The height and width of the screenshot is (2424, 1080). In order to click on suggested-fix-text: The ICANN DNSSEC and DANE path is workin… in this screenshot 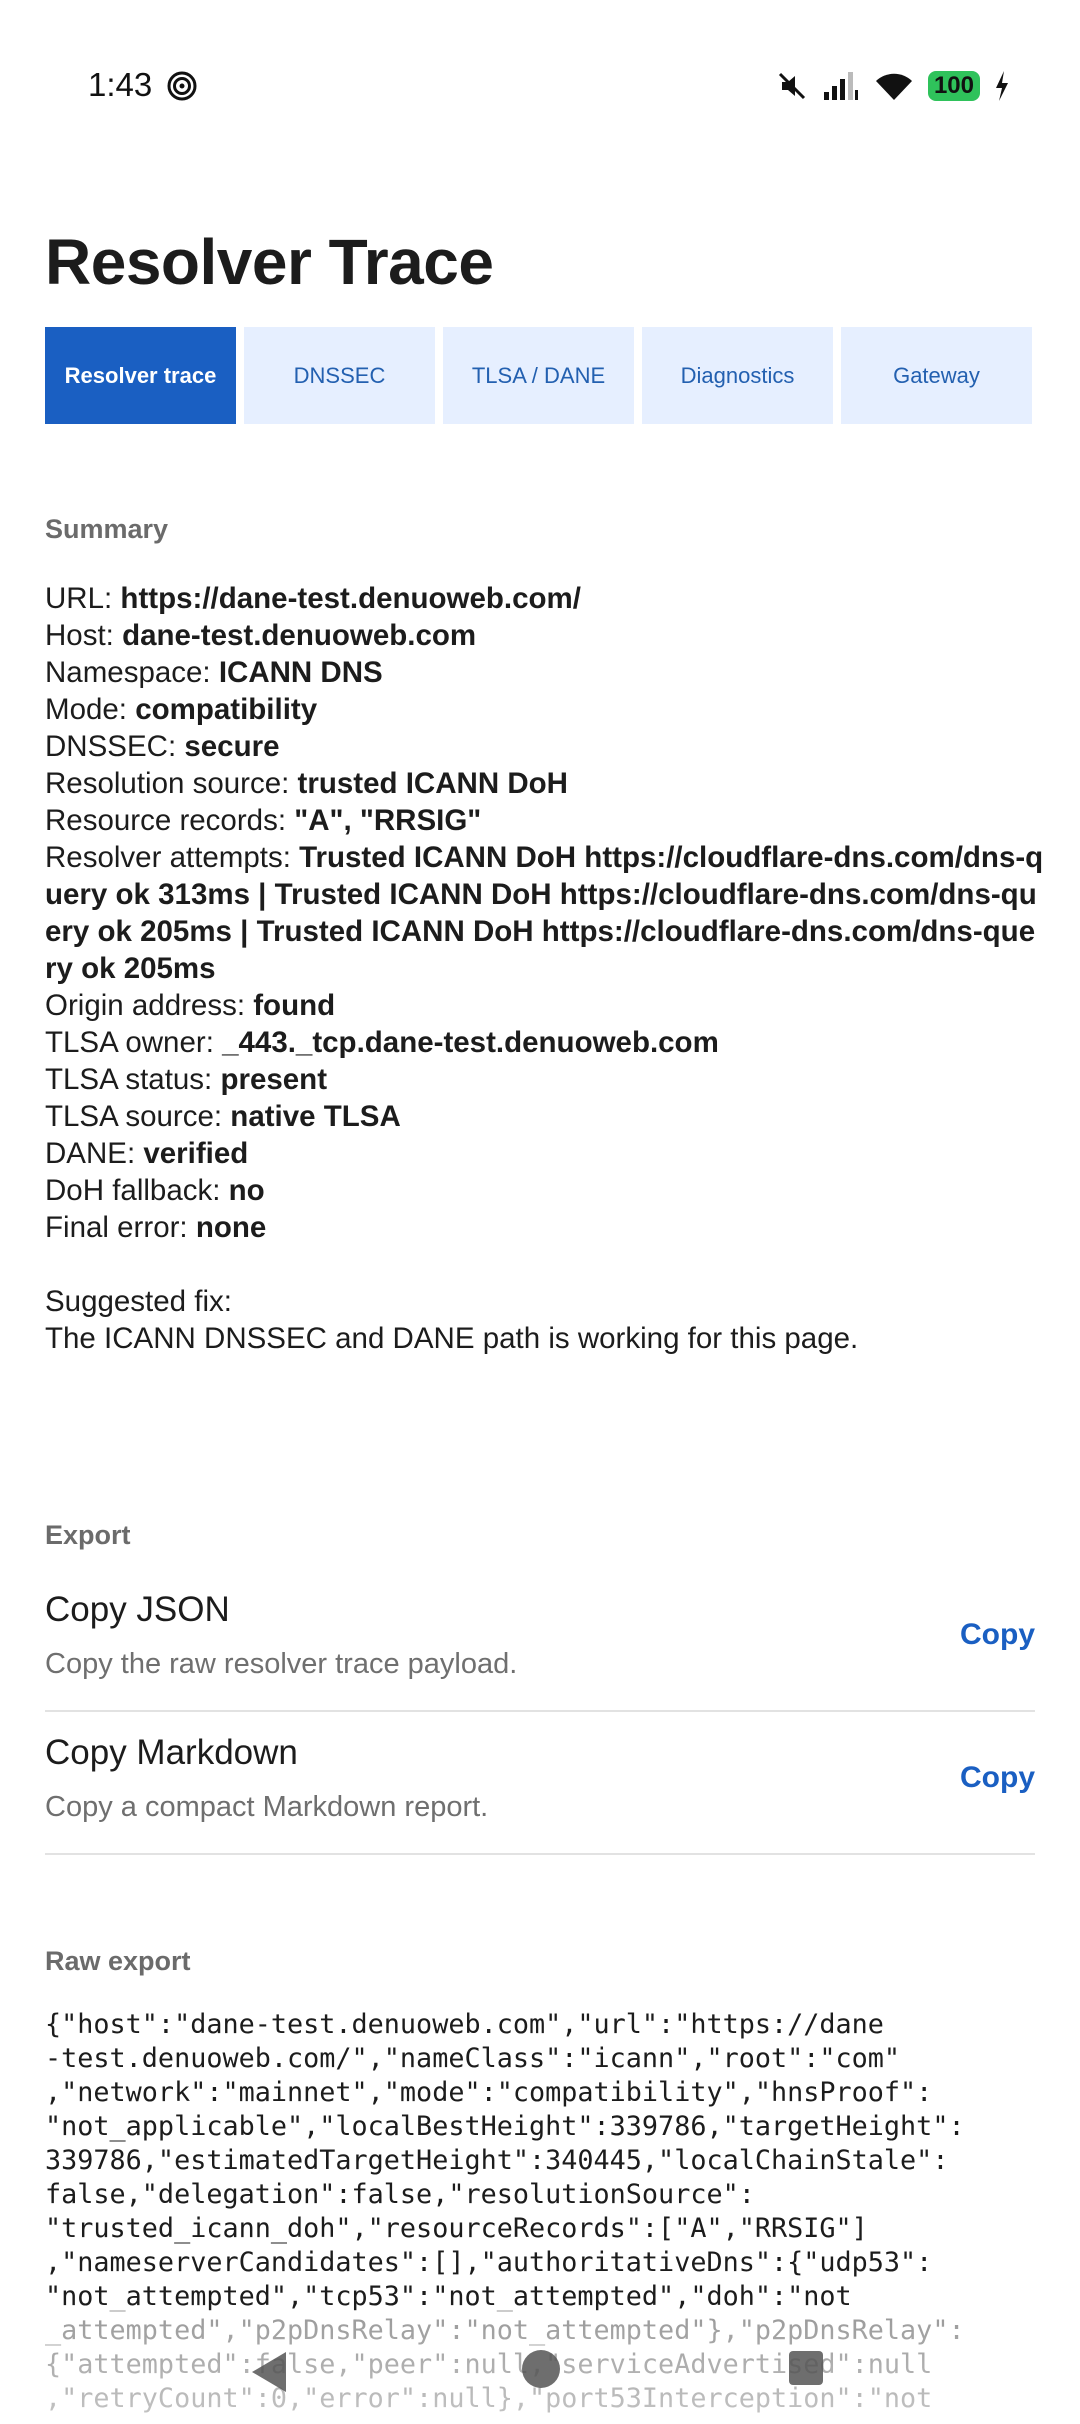, I will do `click(452, 1338)`.